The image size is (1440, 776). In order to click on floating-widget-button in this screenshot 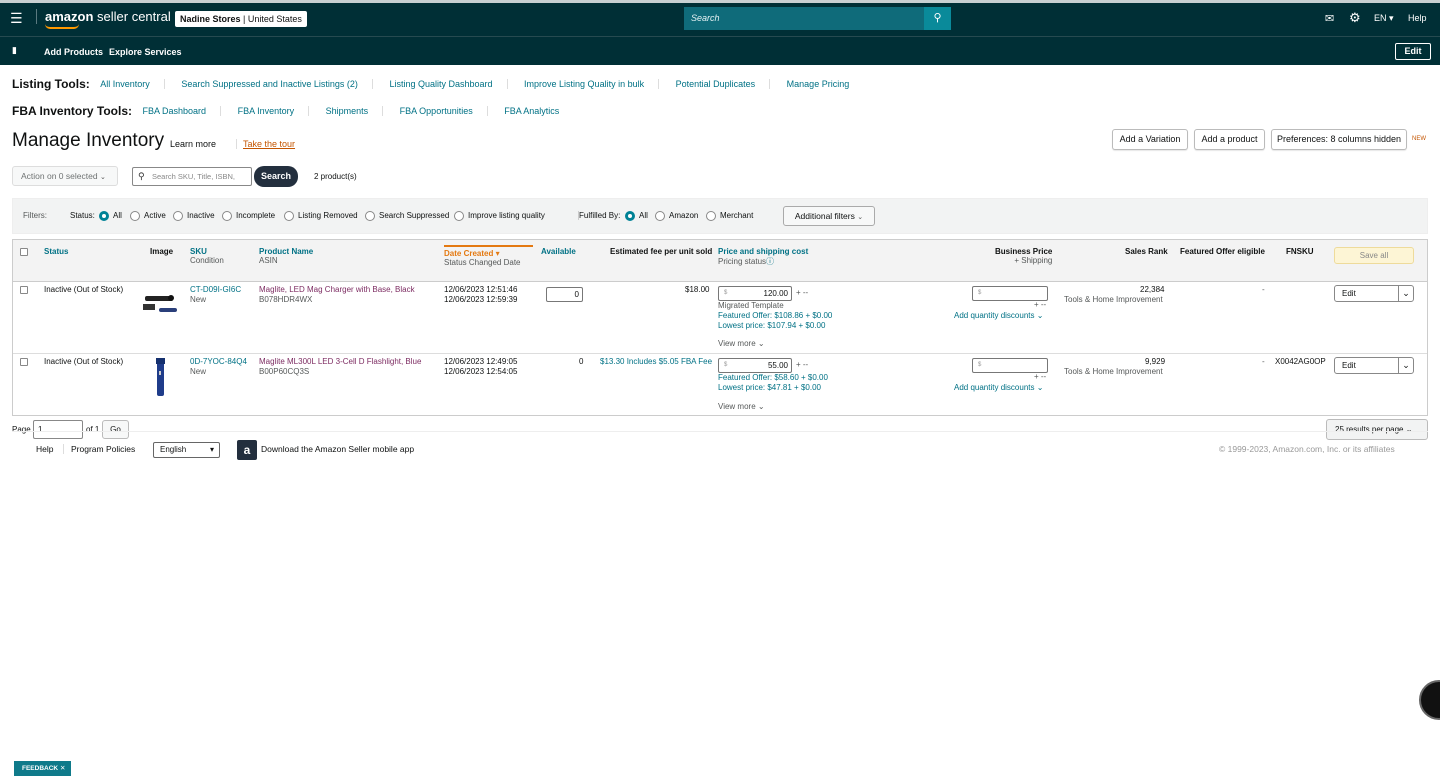, I will do `click(1429, 700)`.